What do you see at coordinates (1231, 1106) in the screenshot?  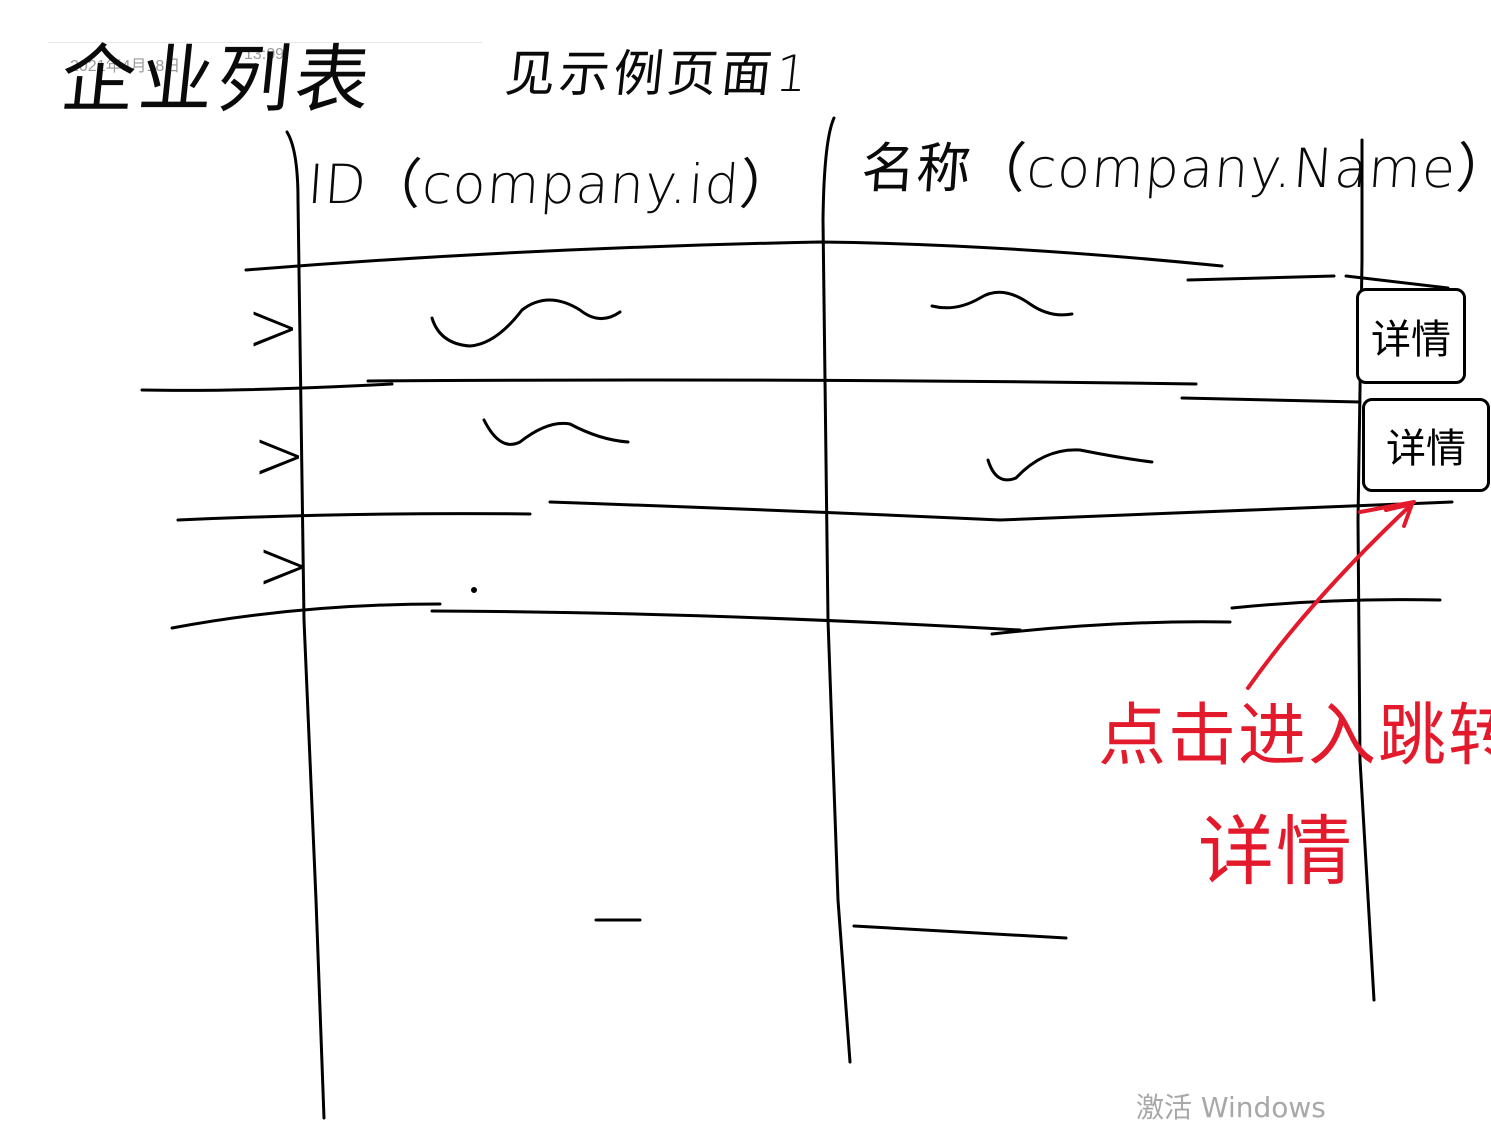 I see `activate-windows-watermark: 激活 Windows` at bounding box center [1231, 1106].